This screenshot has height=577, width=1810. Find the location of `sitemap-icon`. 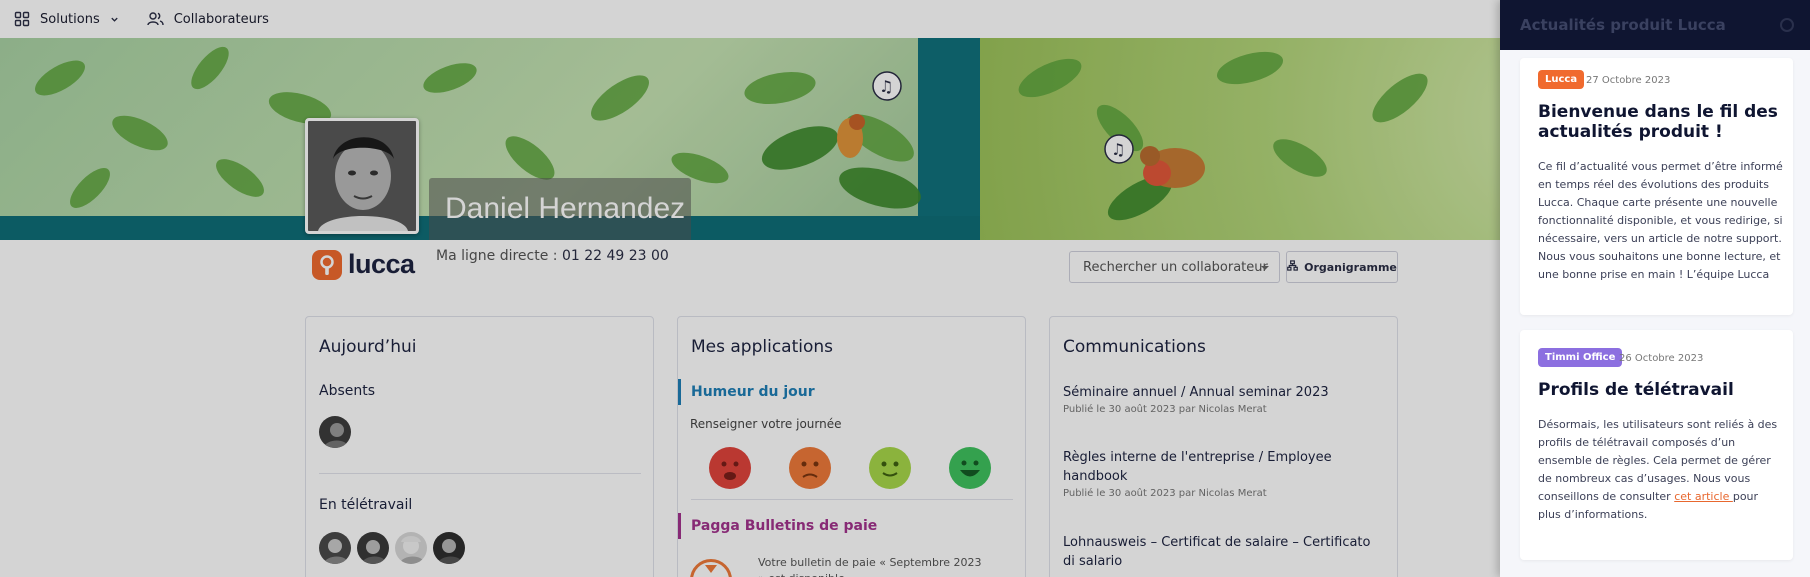

sitemap-icon is located at coordinates (1292, 267).